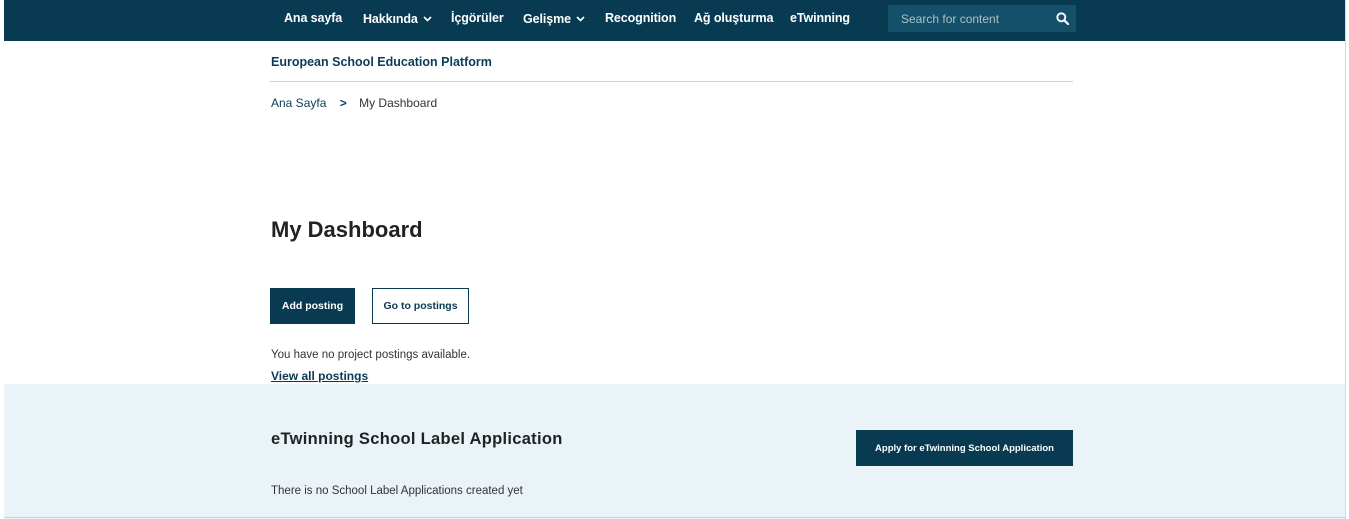  I want to click on view-all-postings-link: View all postings, so click(319, 376).